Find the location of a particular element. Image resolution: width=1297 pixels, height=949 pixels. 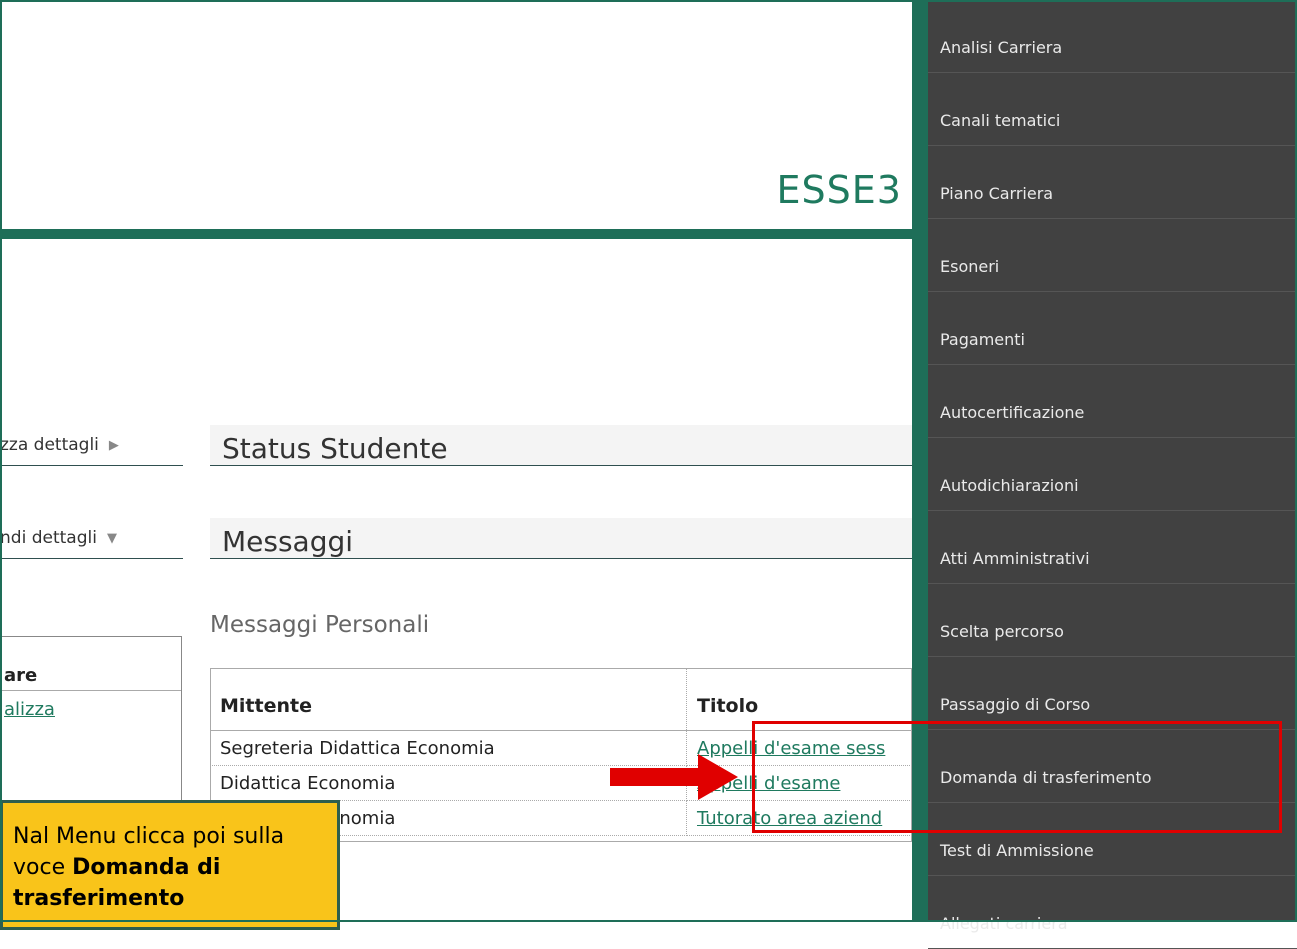

triangle-down-icon: ▼ is located at coordinates (111, 538).